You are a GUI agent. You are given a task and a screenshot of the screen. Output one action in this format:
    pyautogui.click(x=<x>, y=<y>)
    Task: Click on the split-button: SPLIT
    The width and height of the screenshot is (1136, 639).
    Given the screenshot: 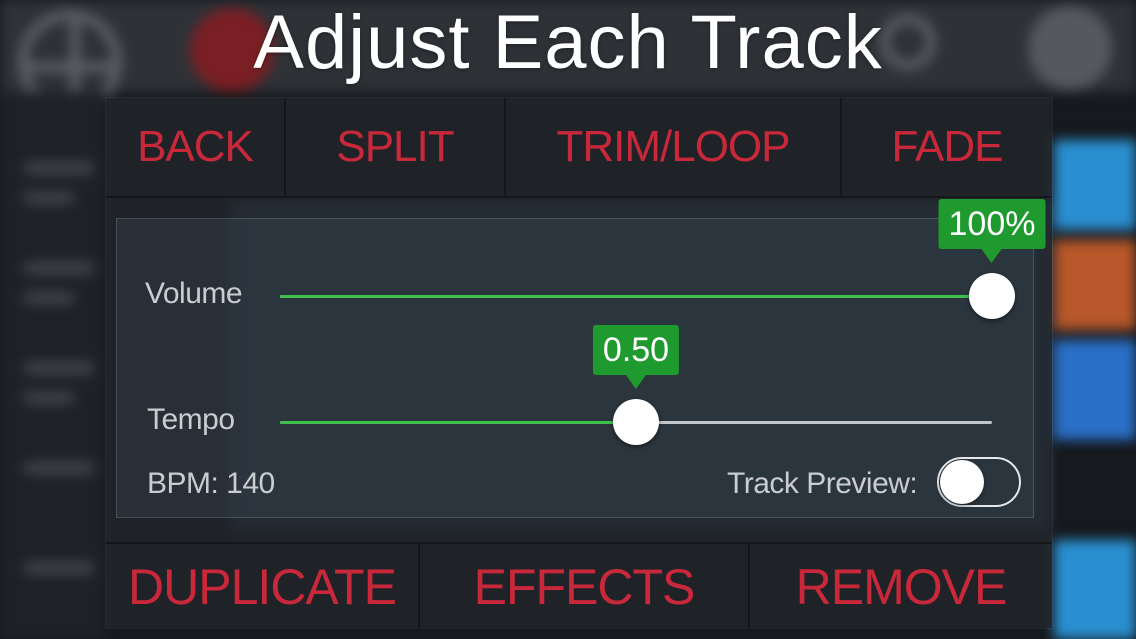 What is the action you would take?
    pyautogui.click(x=396, y=147)
    